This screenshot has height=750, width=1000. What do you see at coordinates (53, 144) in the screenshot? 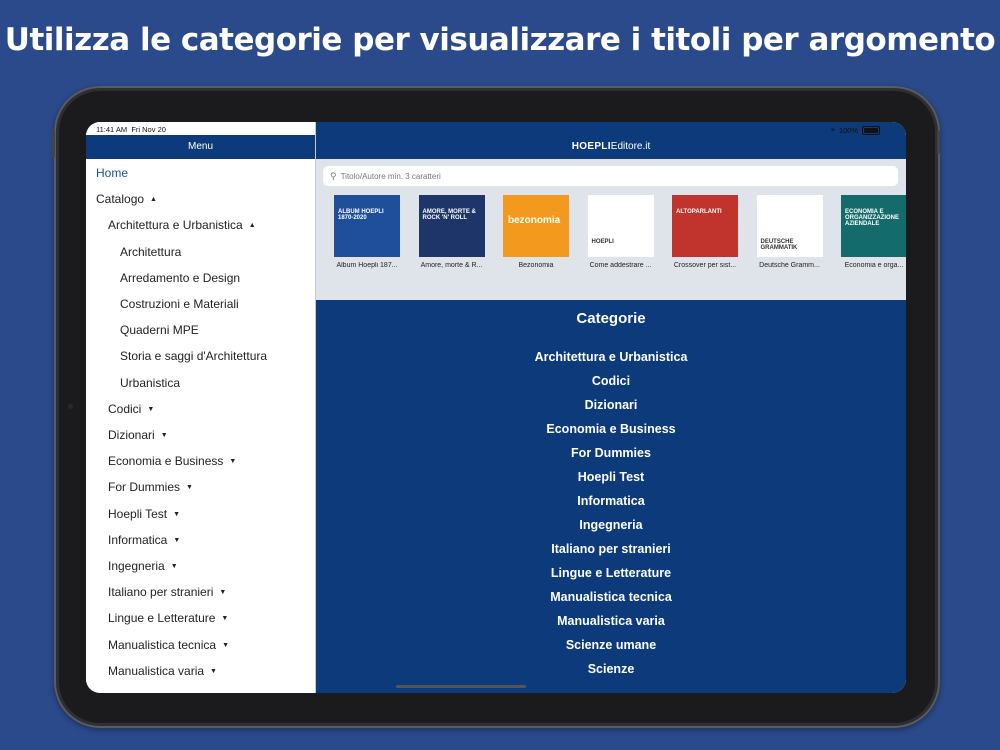
I see `volume-button` at bounding box center [53, 144].